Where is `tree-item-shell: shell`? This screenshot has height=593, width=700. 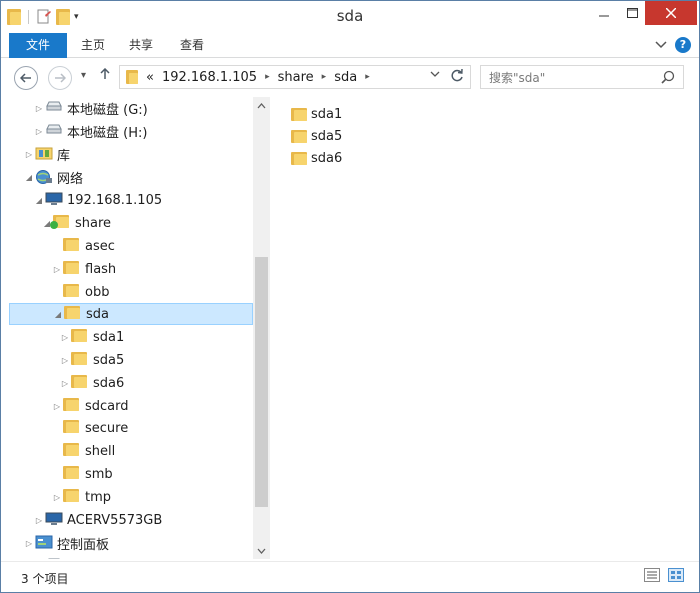
tree-item-shell: shell is located at coordinates (131, 451).